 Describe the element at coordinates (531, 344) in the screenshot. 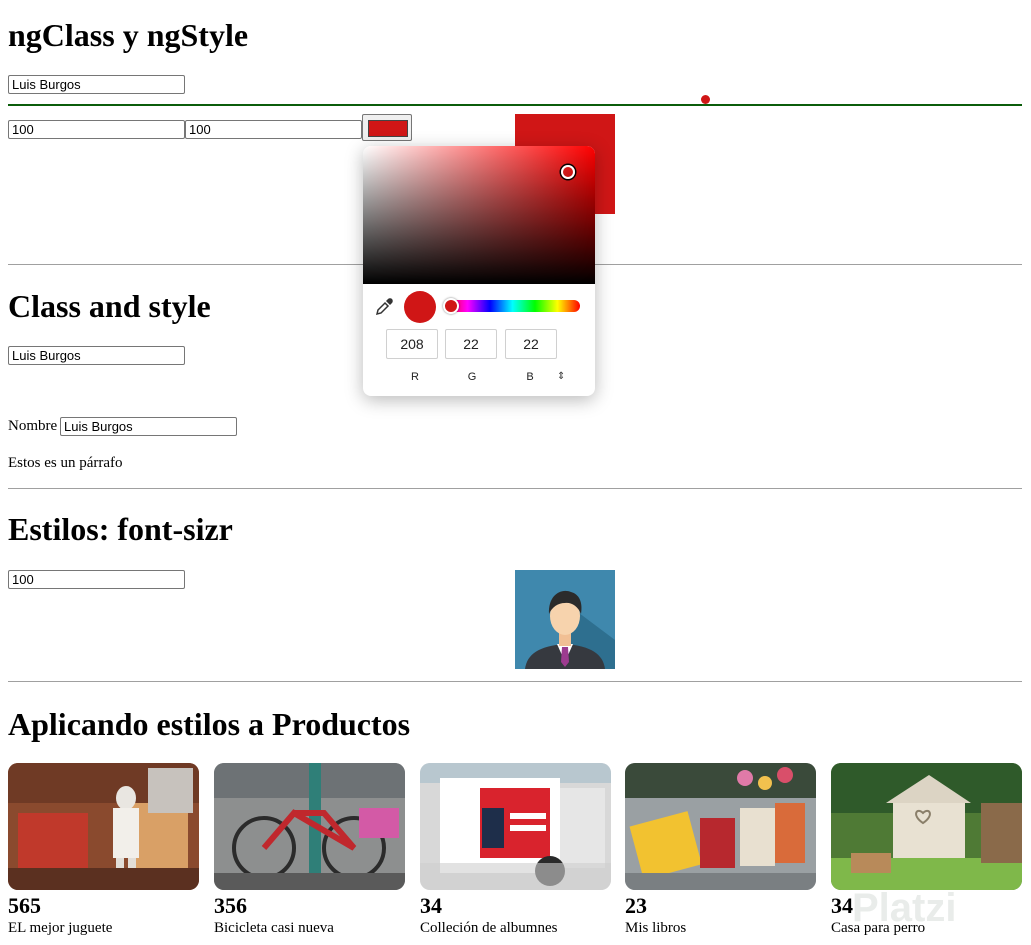

I see `b-value-input: 22` at that location.